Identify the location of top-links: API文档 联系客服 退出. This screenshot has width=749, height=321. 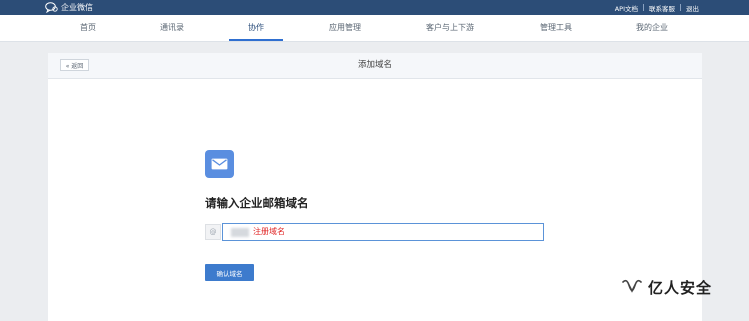
(657, 7).